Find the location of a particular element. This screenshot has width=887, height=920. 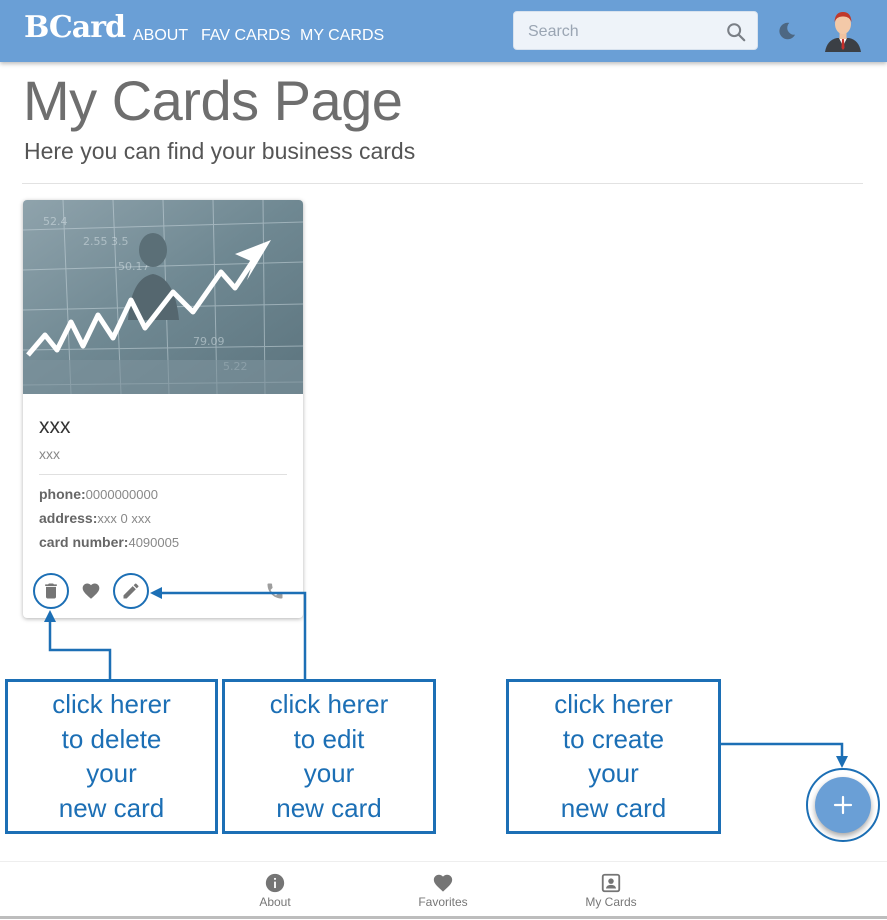

header-divider is located at coordinates (442, 183).